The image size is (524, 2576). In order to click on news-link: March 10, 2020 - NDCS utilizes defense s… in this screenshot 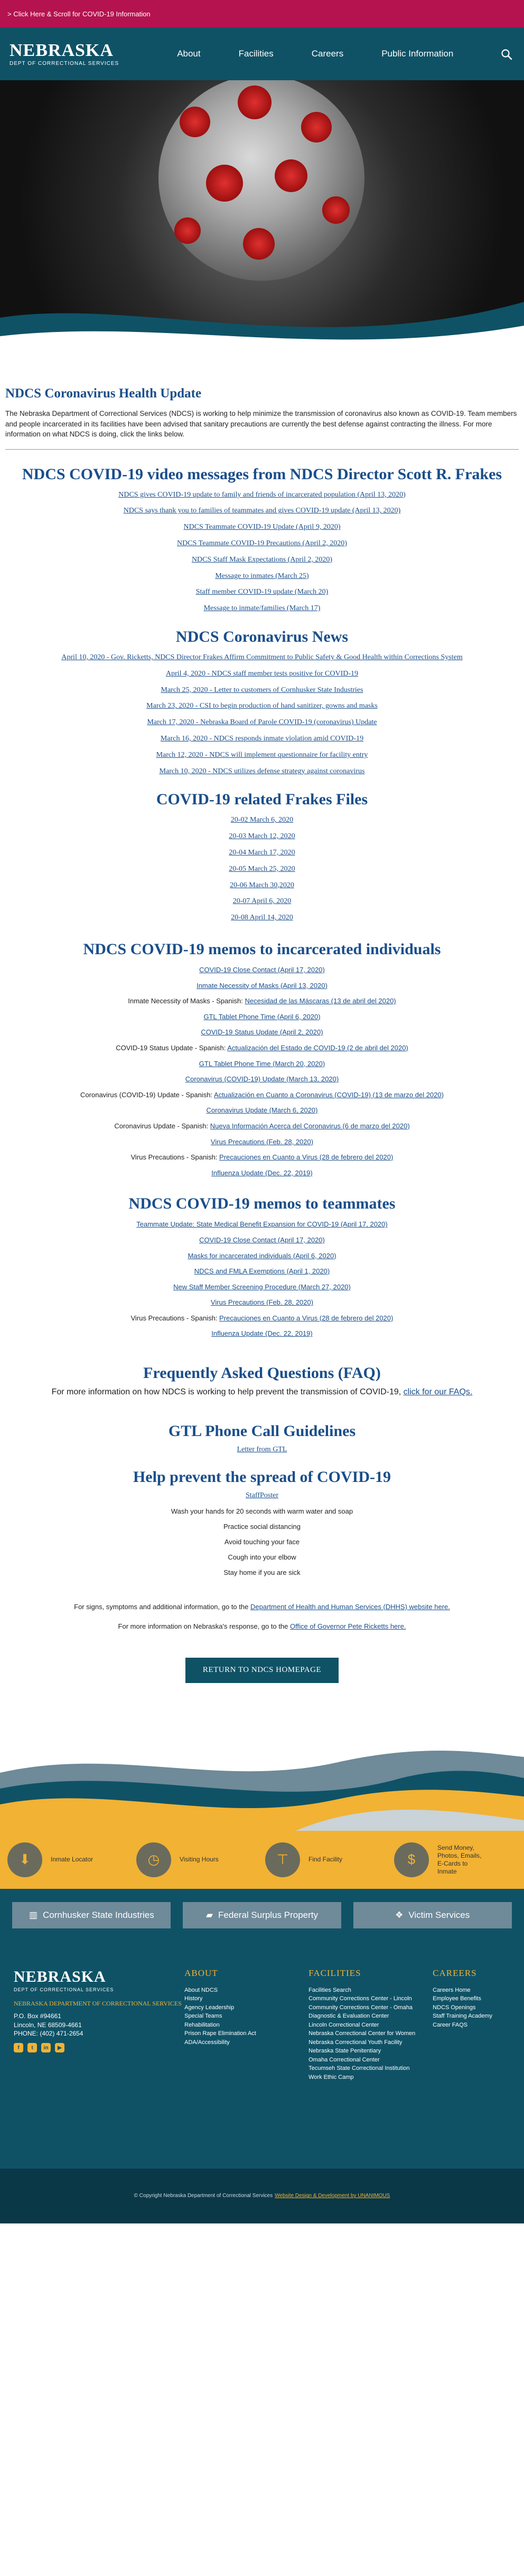, I will do `click(262, 771)`.